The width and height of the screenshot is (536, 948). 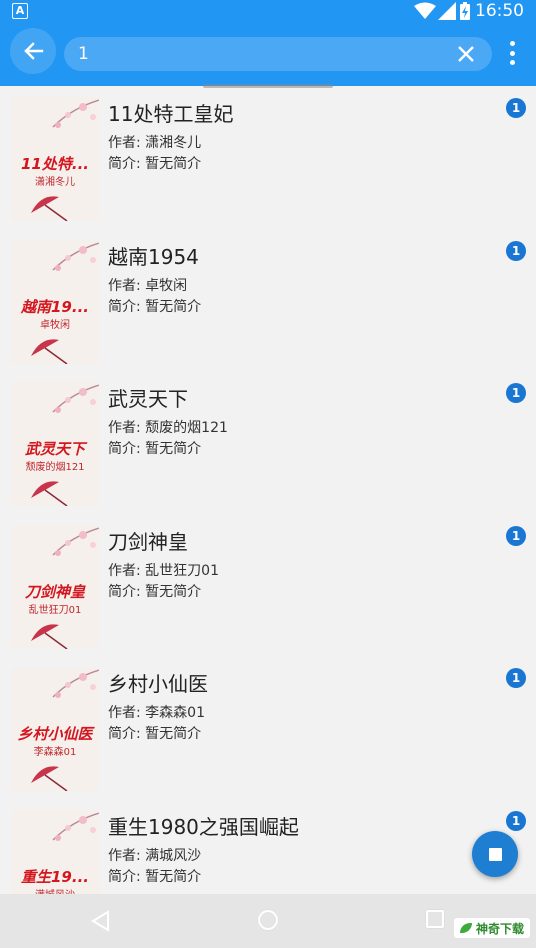 What do you see at coordinates (148, 399) in the screenshot?
I see `book-title: 武灵天下` at bounding box center [148, 399].